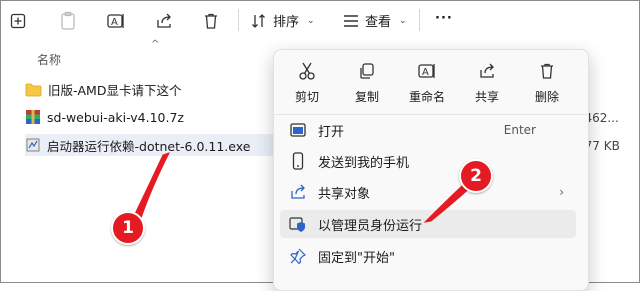  Describe the element at coordinates (49, 59) in the screenshot. I see `column-header-name: 名称` at that location.